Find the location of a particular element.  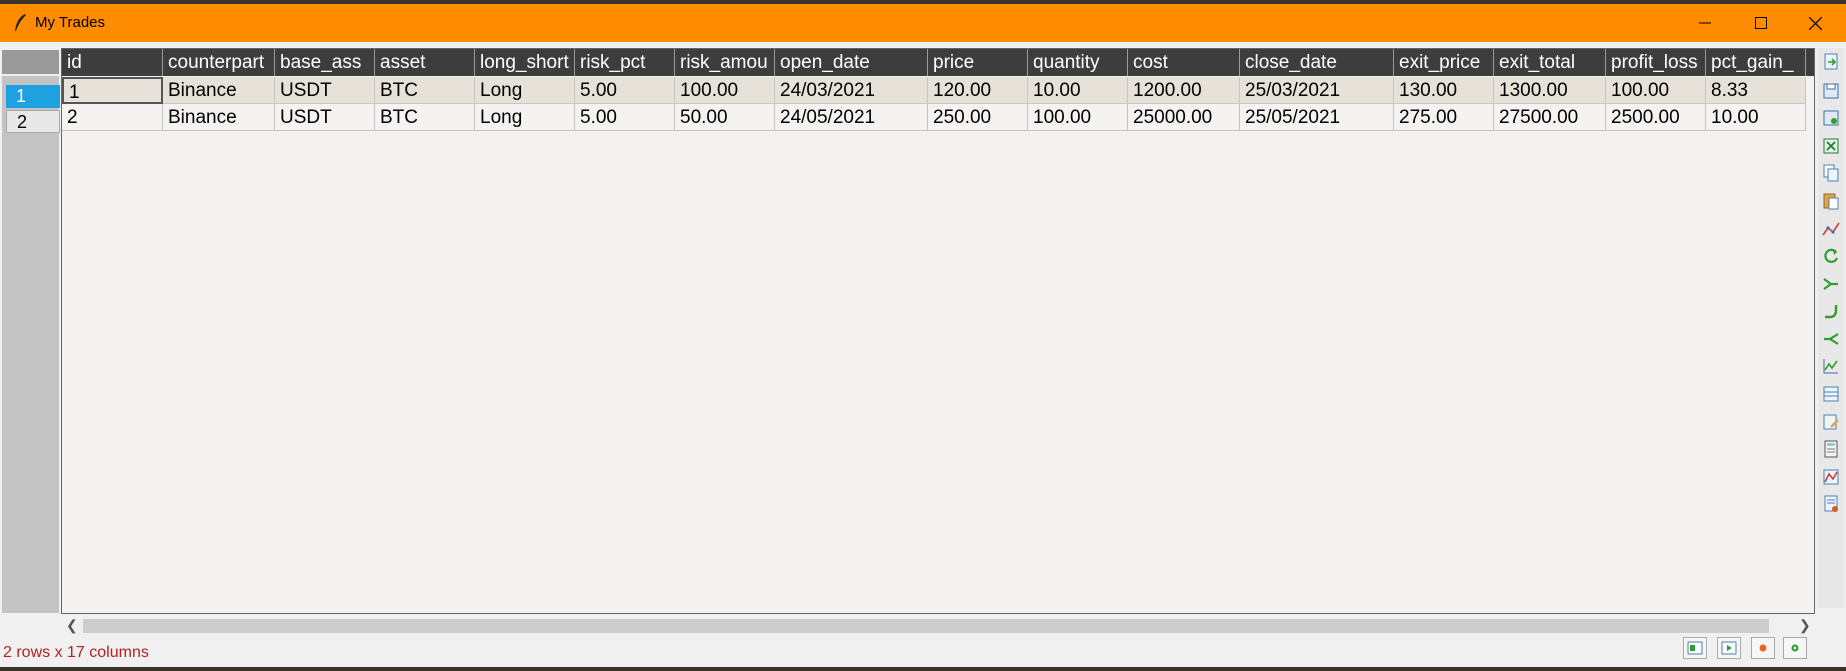

table-cell: 25000.00 is located at coordinates (1184, 117).